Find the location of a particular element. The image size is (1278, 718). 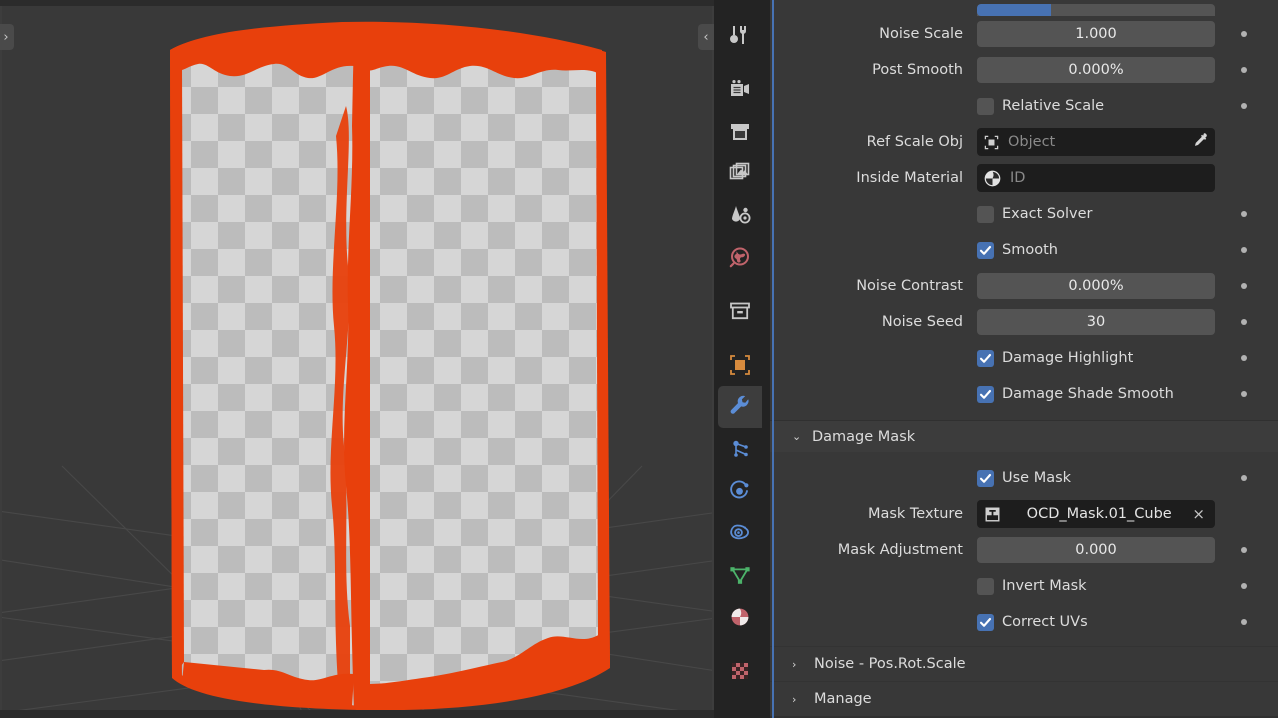

clear-mask-texture-icon: × is located at coordinates (1198, 514).